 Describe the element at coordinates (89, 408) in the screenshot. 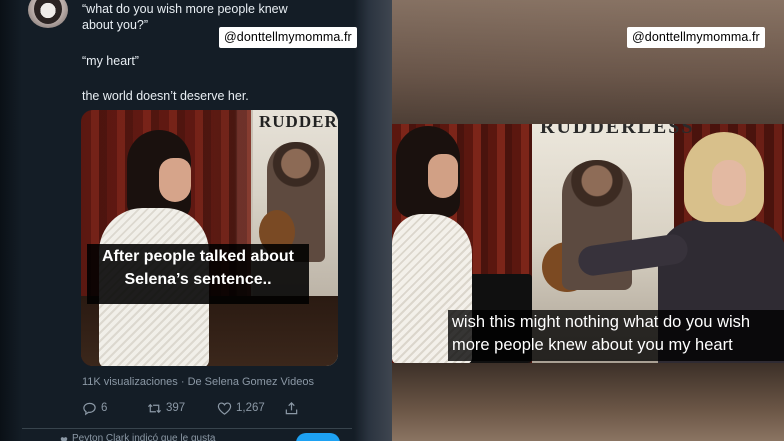

I see `reply-icon` at that location.